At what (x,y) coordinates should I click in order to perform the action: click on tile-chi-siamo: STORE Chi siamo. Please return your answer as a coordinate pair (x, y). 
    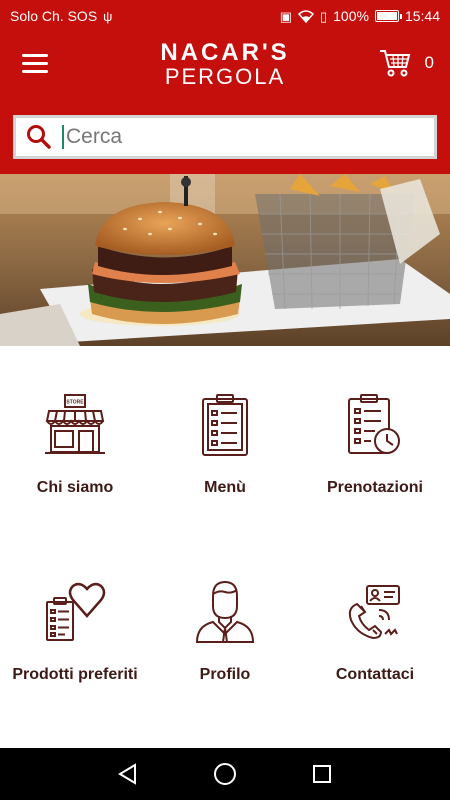
    Looking at the image, I should click on (75, 445).